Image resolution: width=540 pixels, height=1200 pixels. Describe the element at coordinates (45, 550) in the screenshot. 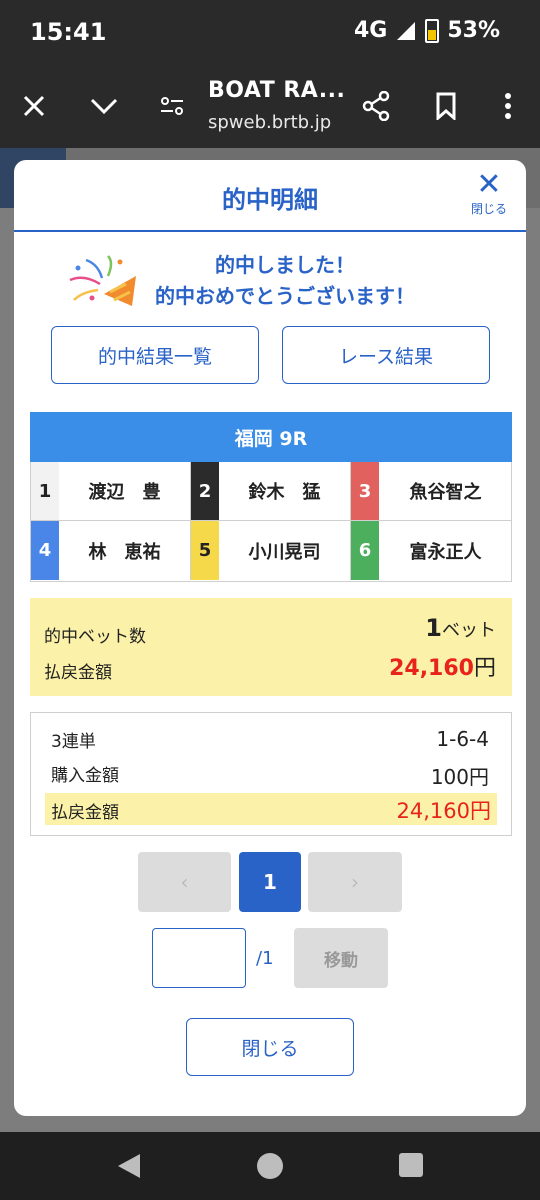

I see `racer-number-4: 4` at that location.